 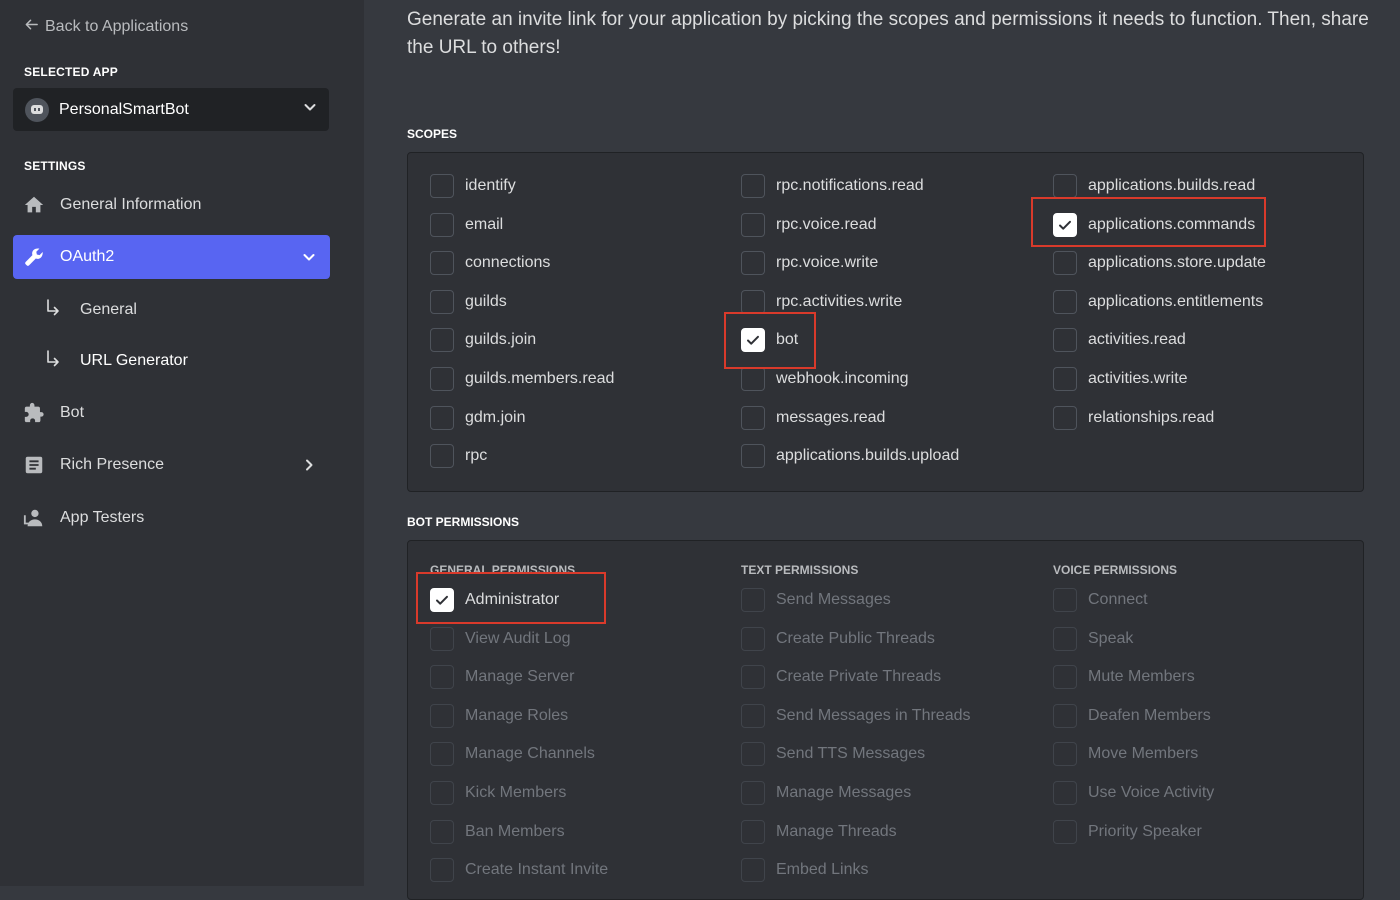 I want to click on scope-identify: identify, so click(x=473, y=186).